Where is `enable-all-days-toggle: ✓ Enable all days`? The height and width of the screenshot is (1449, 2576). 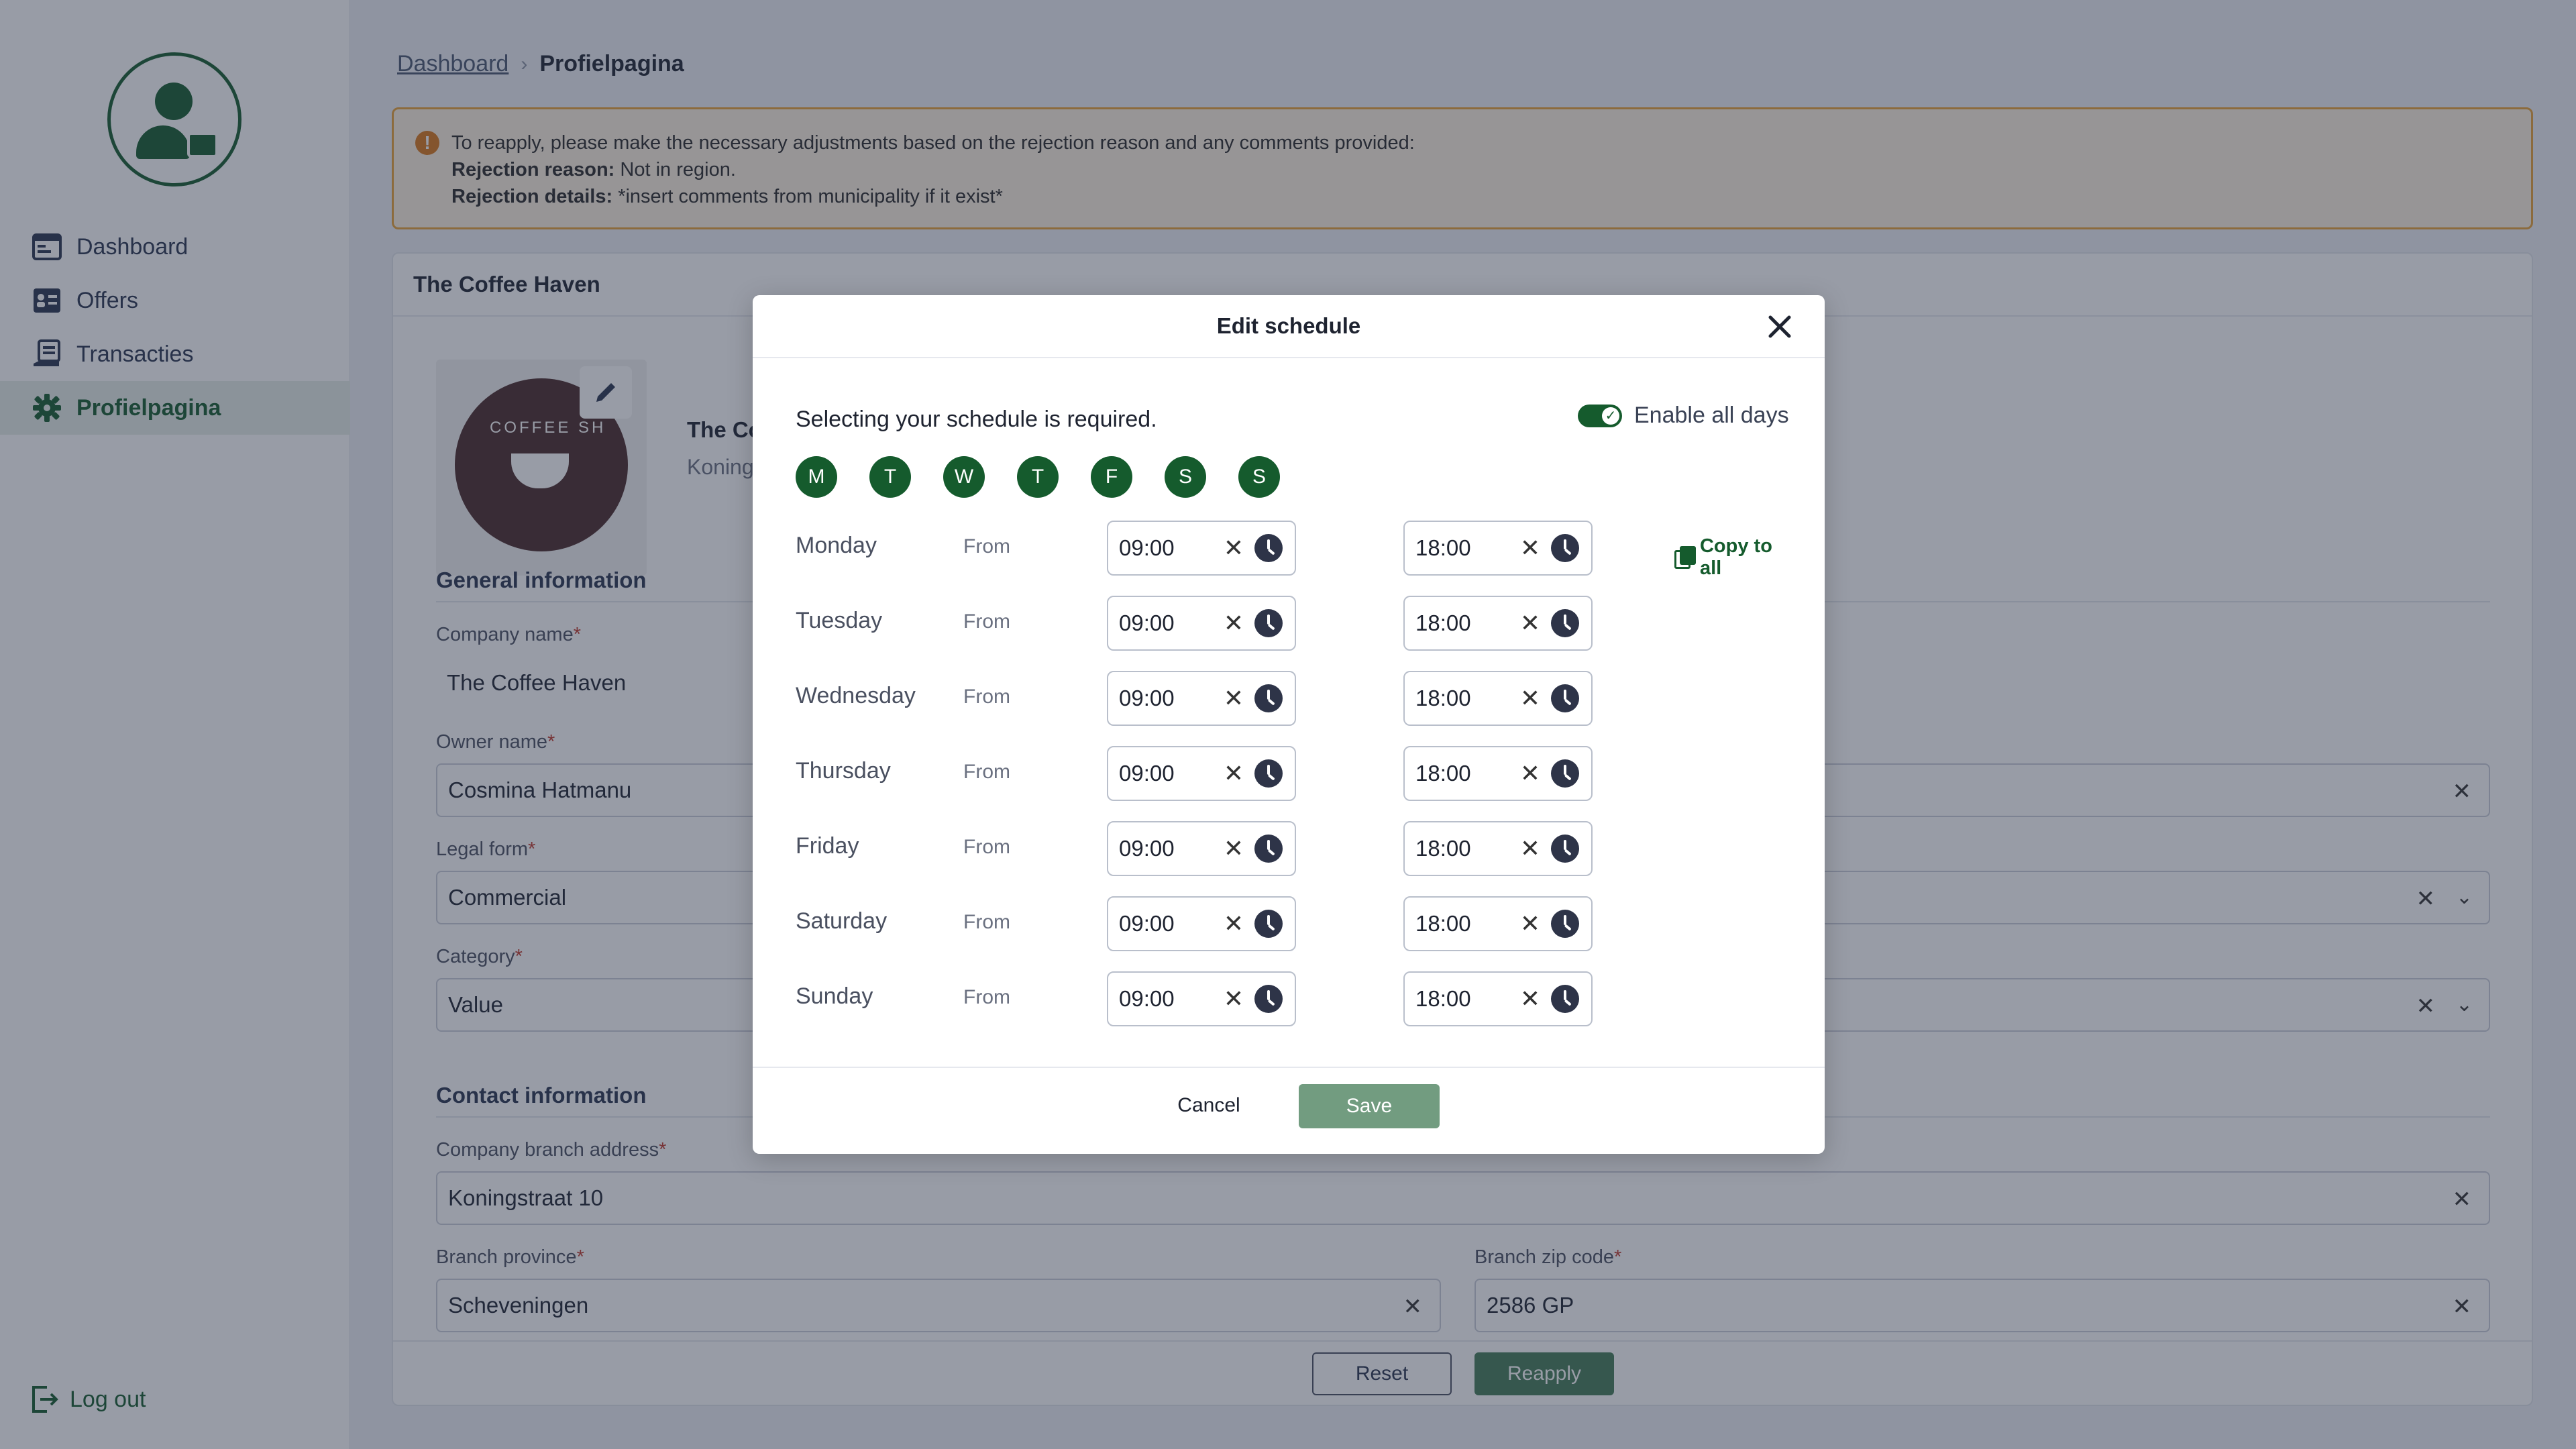 enable-all-days-toggle: ✓ Enable all days is located at coordinates (1683, 415).